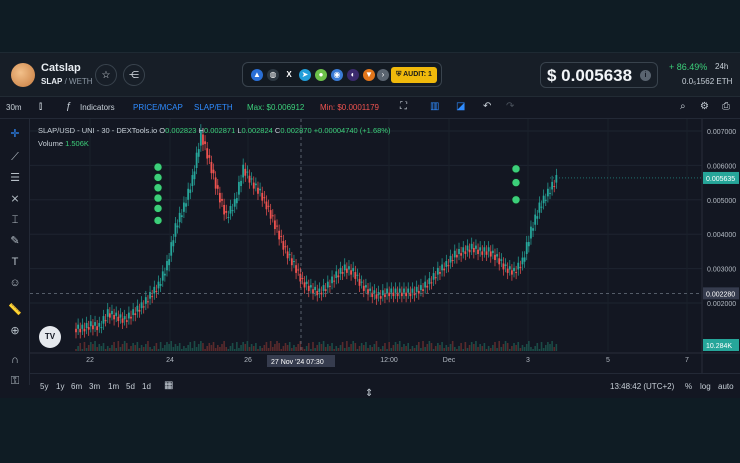  What do you see at coordinates (15, 220) in the screenshot?
I see `measure-icon: ⌶` at bounding box center [15, 220].